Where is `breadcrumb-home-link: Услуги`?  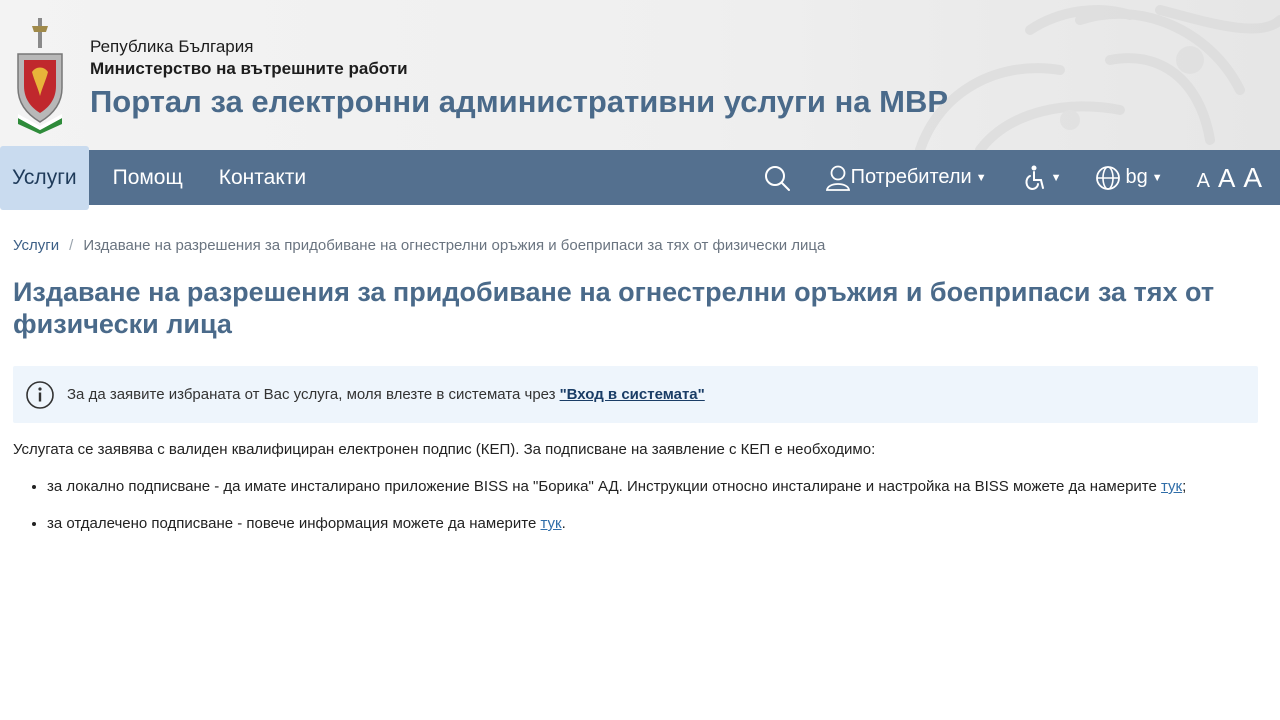 breadcrumb-home-link: Услуги is located at coordinates (36, 245).